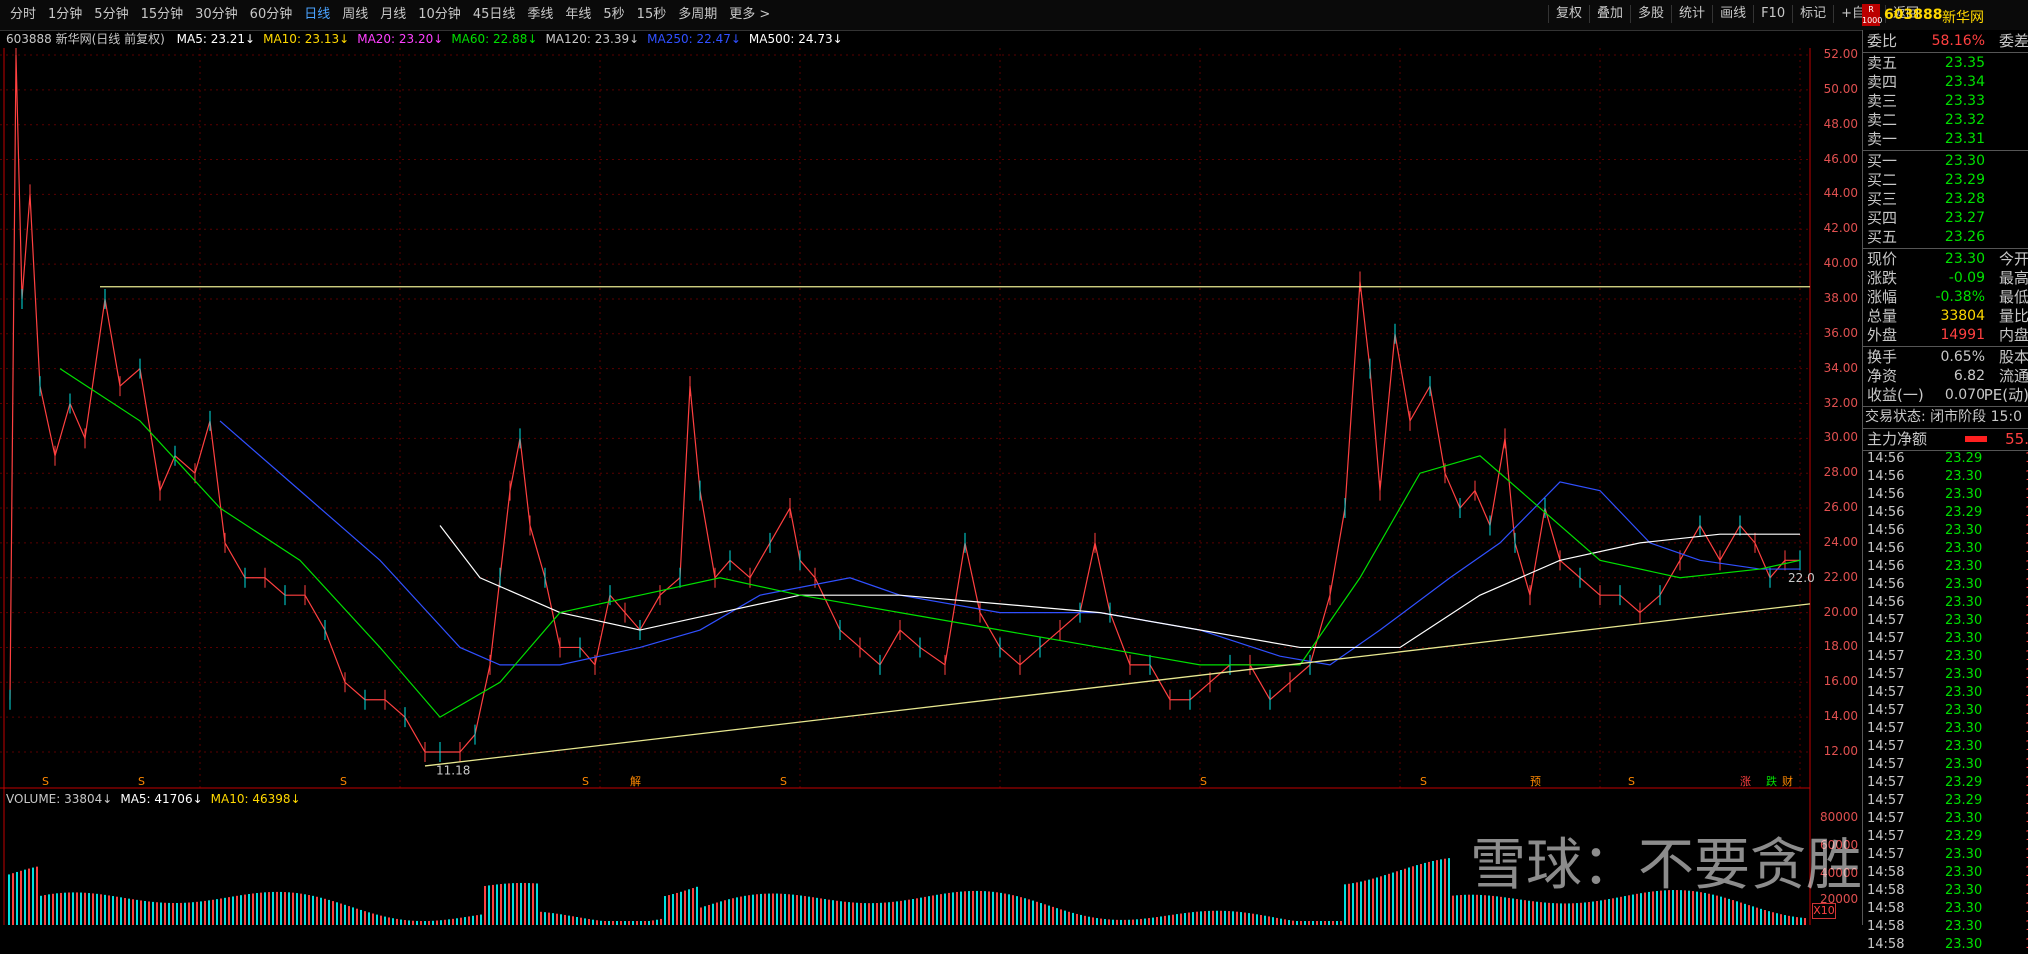 This screenshot has width=2028, height=954. I want to click on stat-row: 涨幅 -0.38% 最低, so click(1946, 297).